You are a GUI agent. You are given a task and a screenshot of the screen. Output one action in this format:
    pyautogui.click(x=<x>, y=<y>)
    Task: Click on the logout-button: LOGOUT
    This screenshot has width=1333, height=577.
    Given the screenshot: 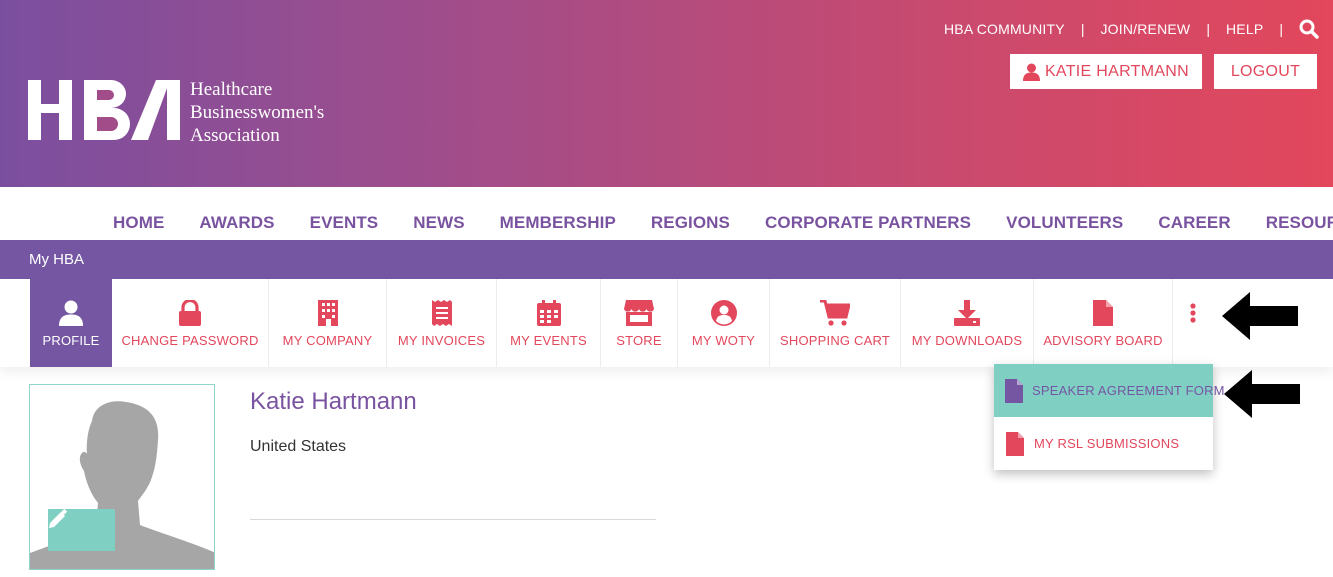 What is the action you would take?
    pyautogui.click(x=1265, y=71)
    